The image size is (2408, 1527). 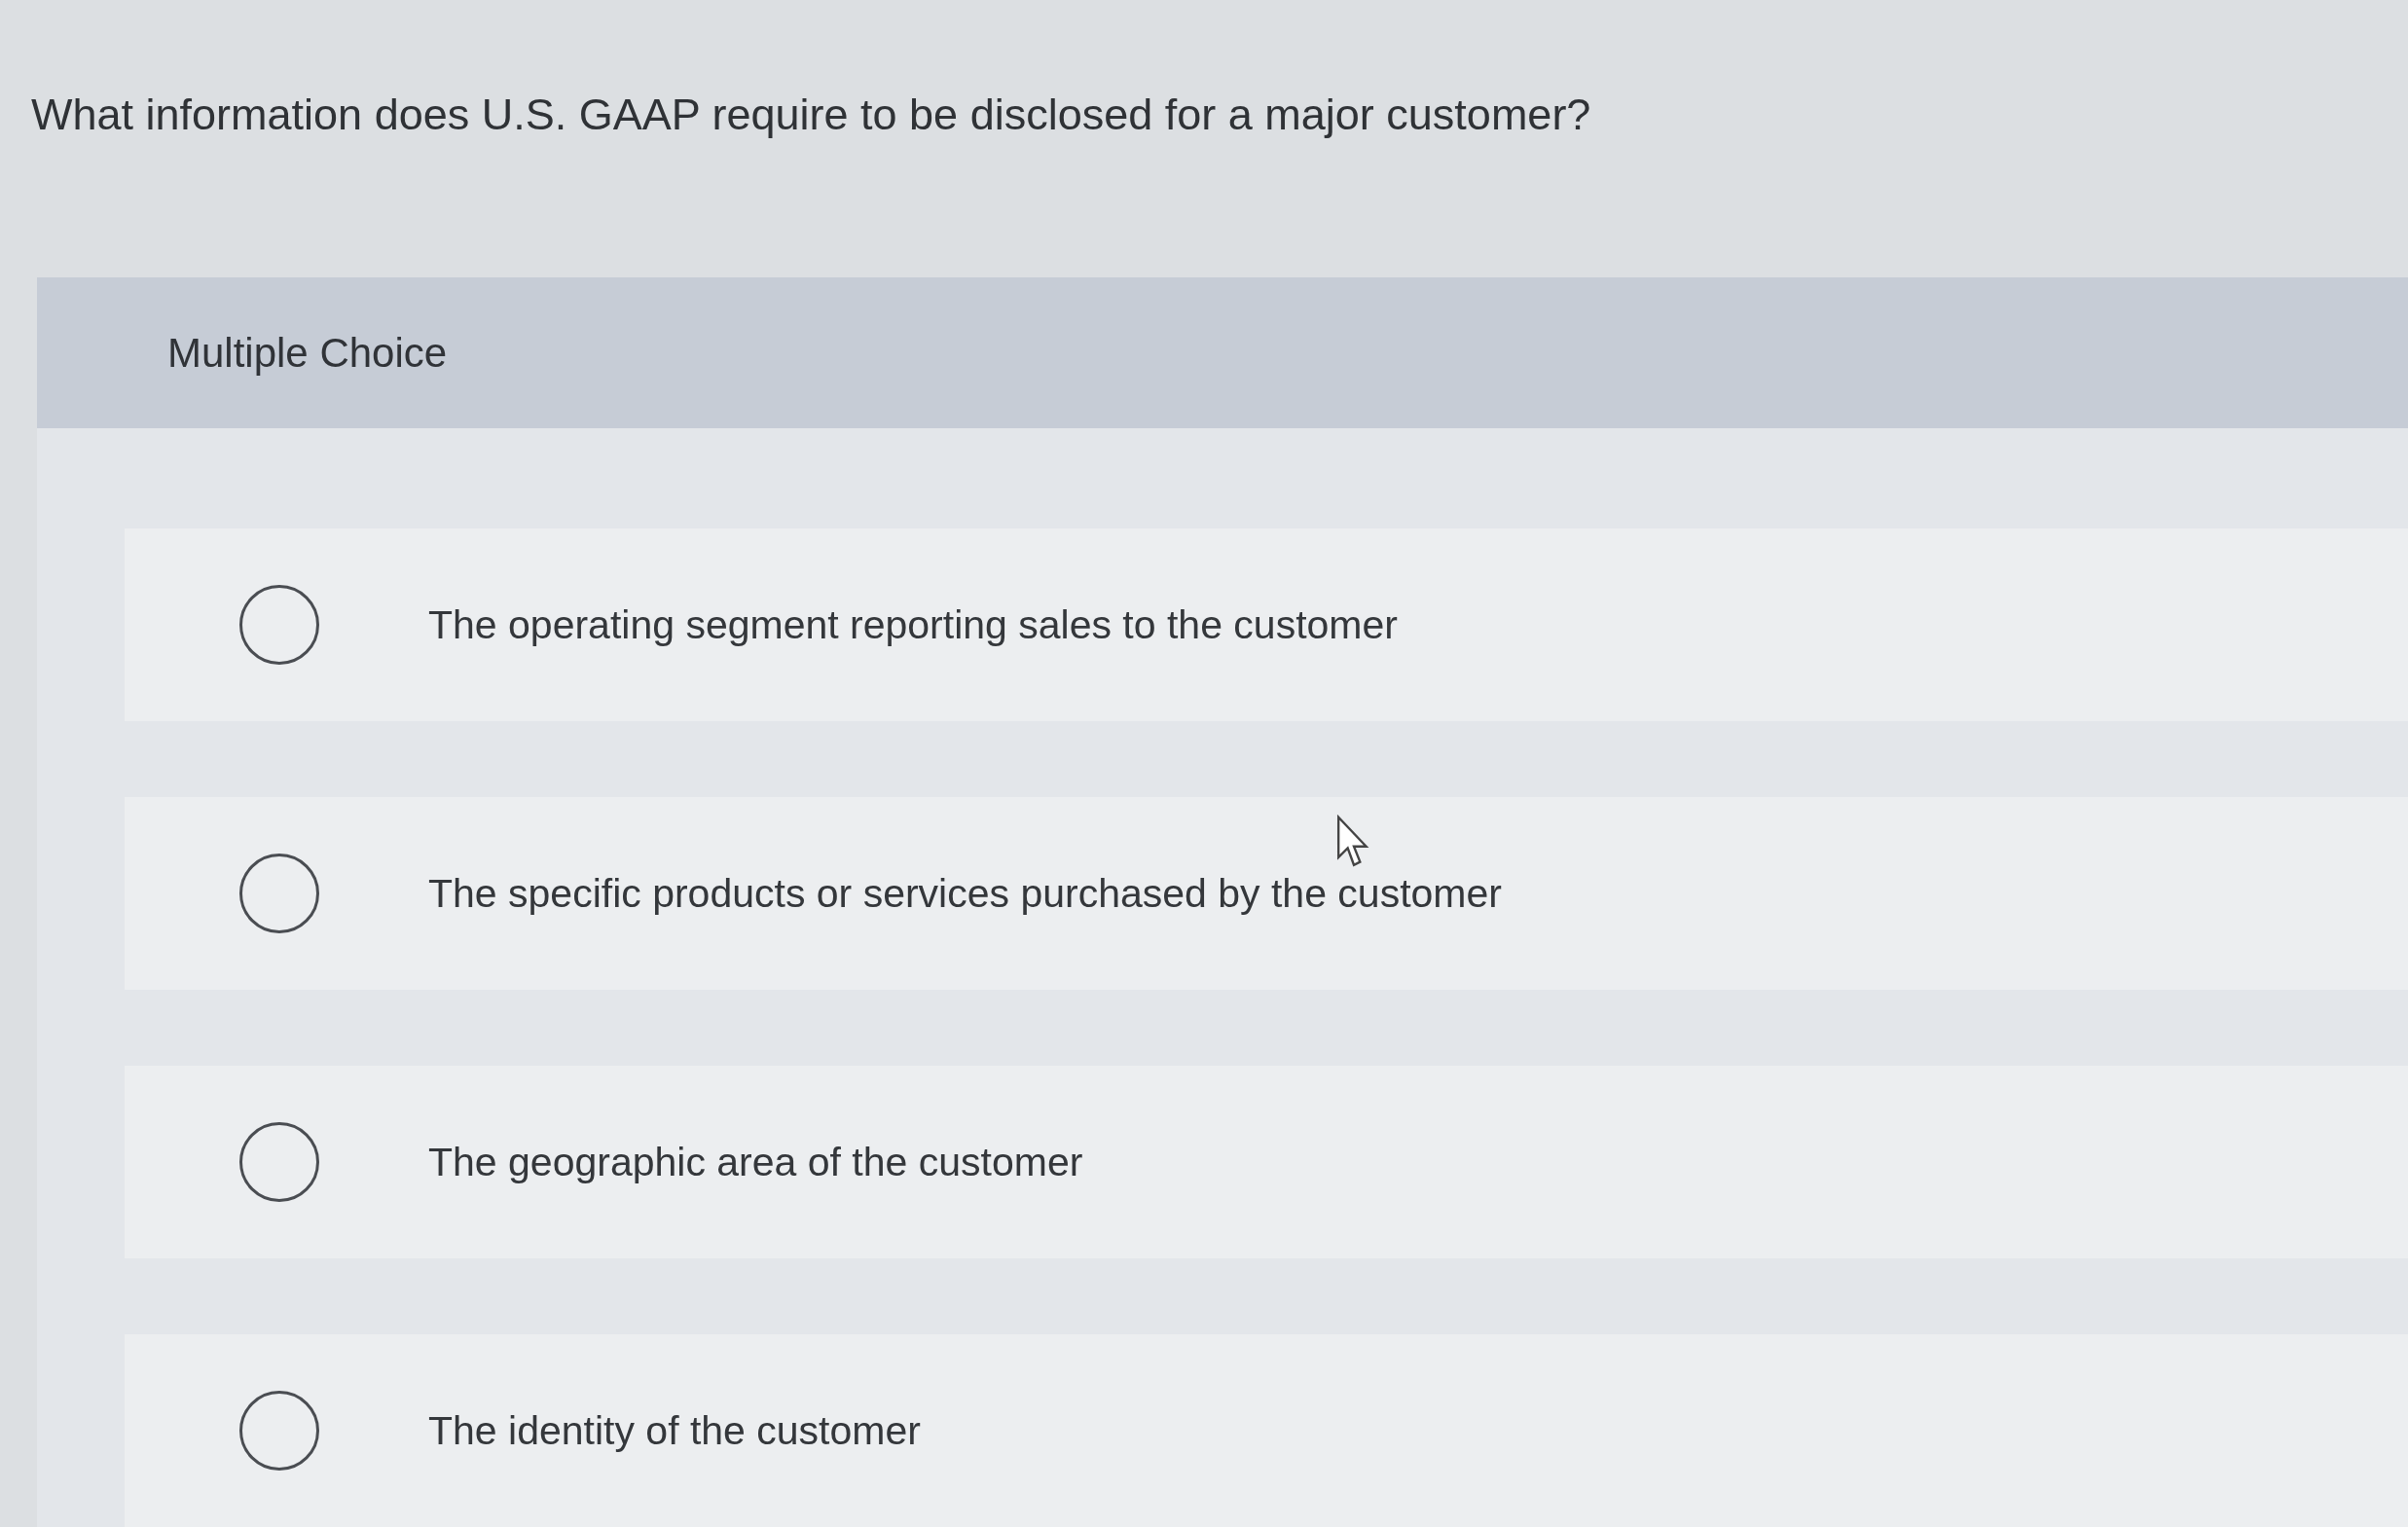 What do you see at coordinates (674, 1431) in the screenshot?
I see `option-label: The identity of the customer` at bounding box center [674, 1431].